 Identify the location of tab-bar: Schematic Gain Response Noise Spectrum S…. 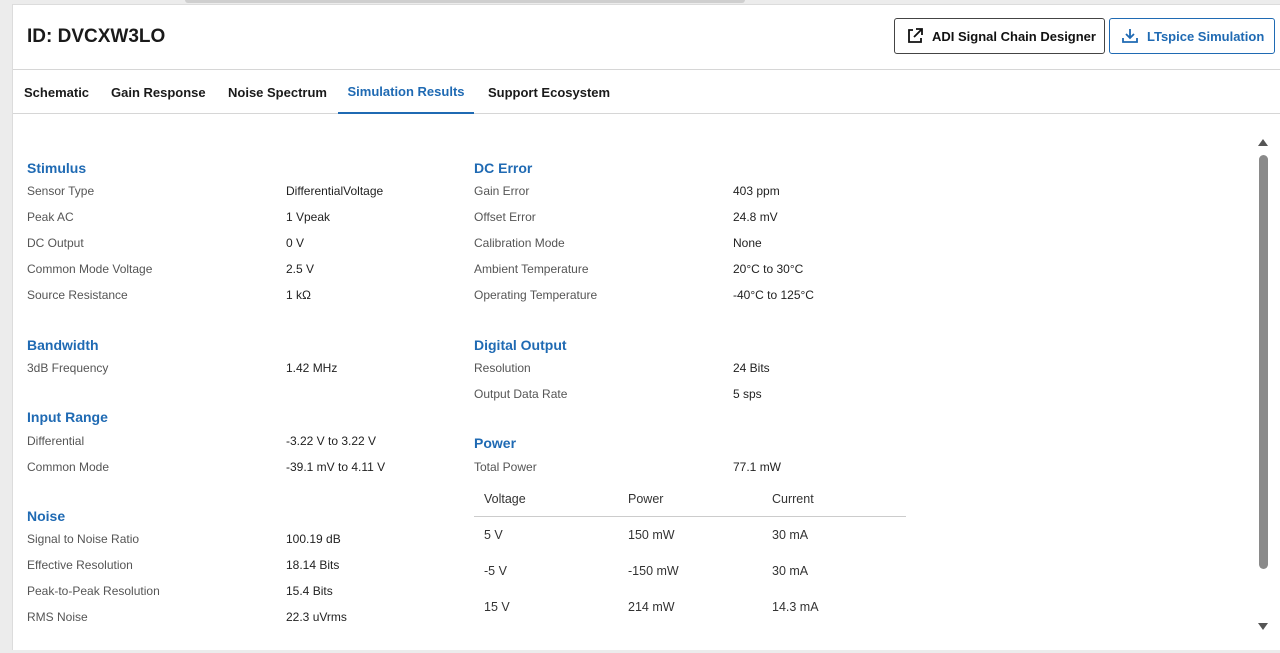
(646, 92).